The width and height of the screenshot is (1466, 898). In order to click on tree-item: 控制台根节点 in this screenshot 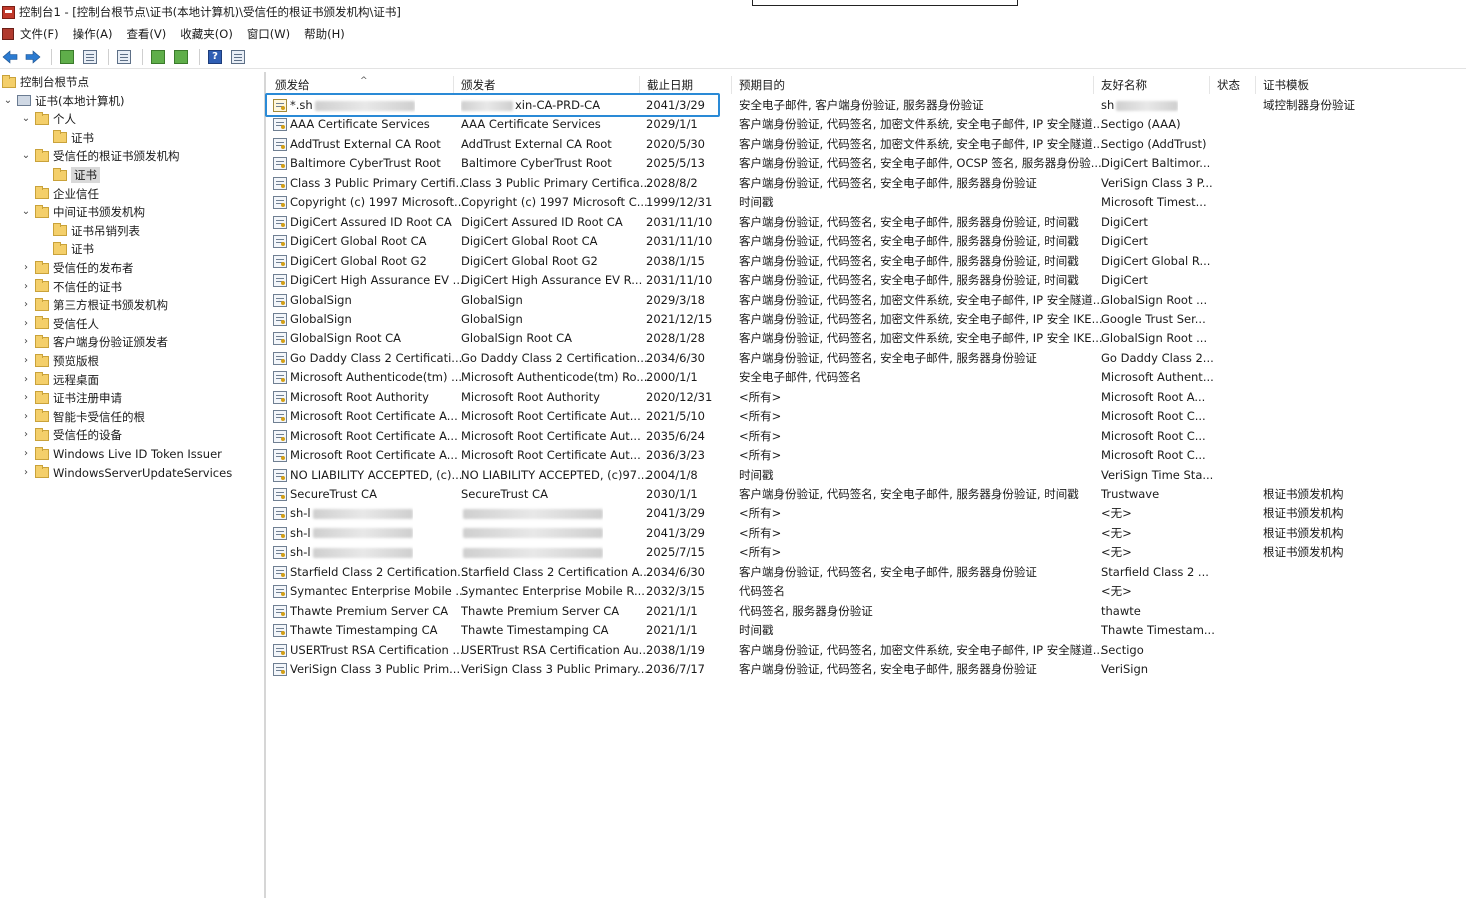, I will do `click(45, 82)`.